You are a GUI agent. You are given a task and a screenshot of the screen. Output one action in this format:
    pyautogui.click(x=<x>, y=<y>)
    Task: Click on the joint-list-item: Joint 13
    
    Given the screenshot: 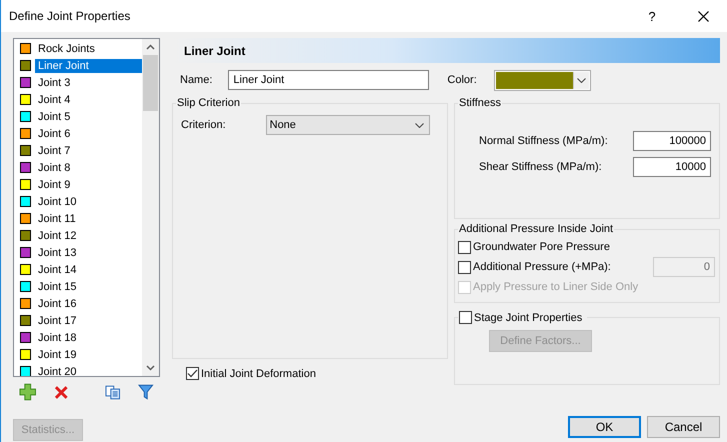 What is the action you would take?
    pyautogui.click(x=88, y=253)
    